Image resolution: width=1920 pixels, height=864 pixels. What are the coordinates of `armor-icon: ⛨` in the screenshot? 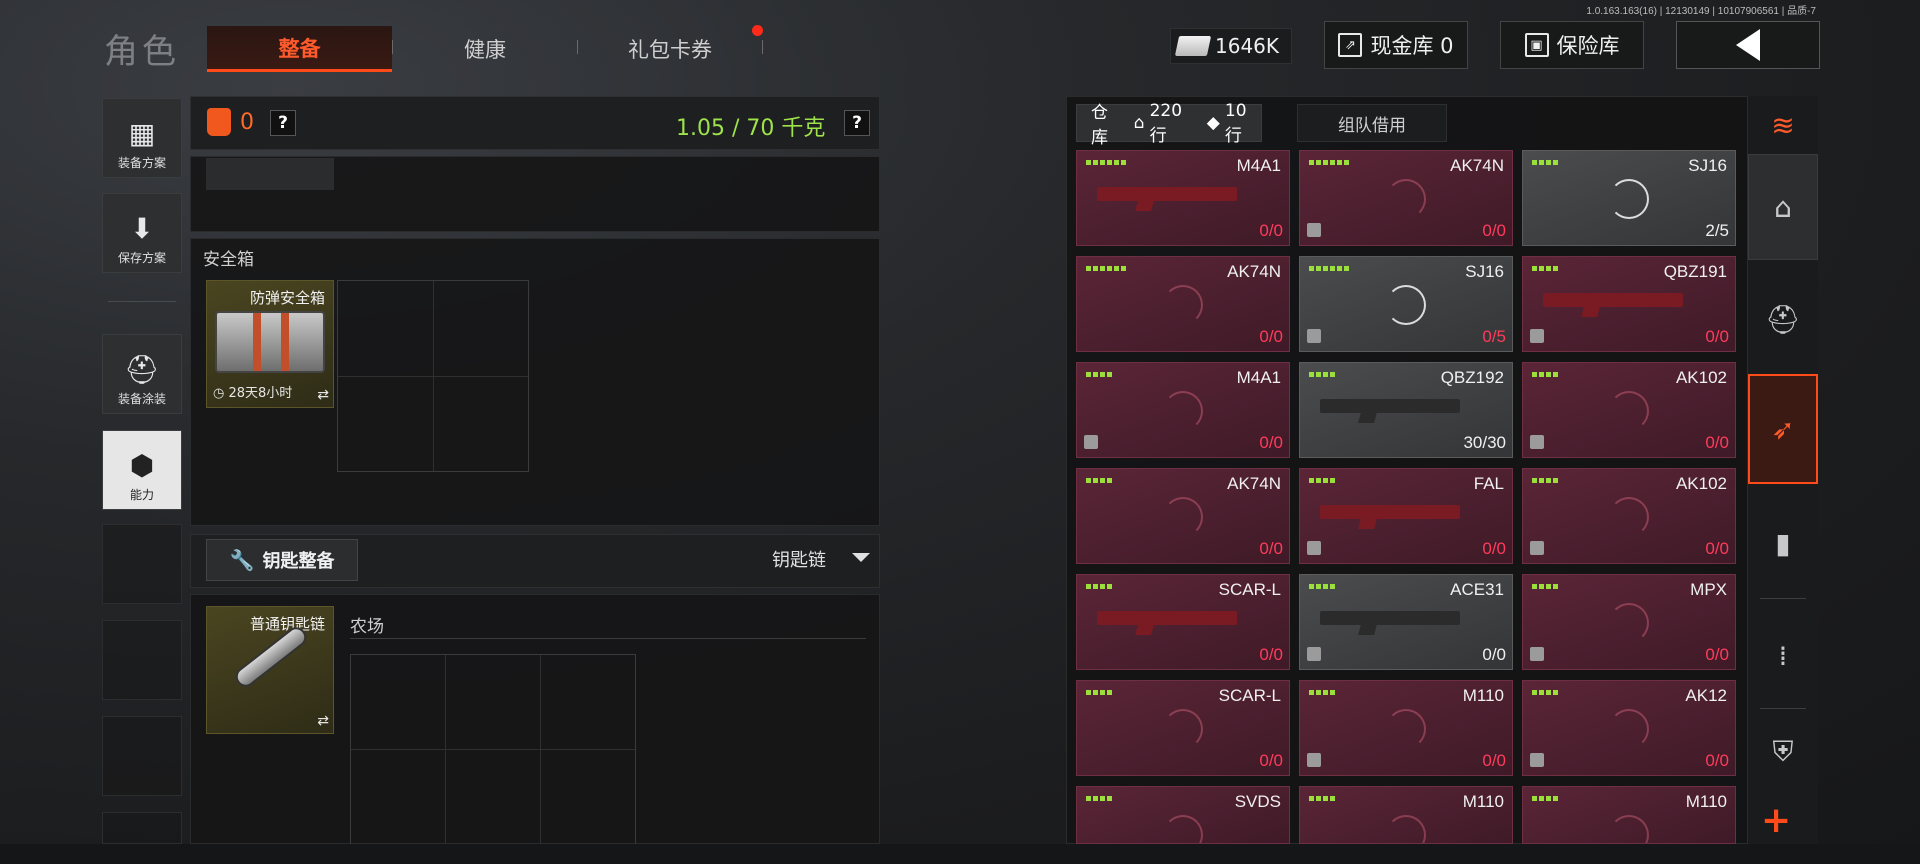 It's located at (1783, 752).